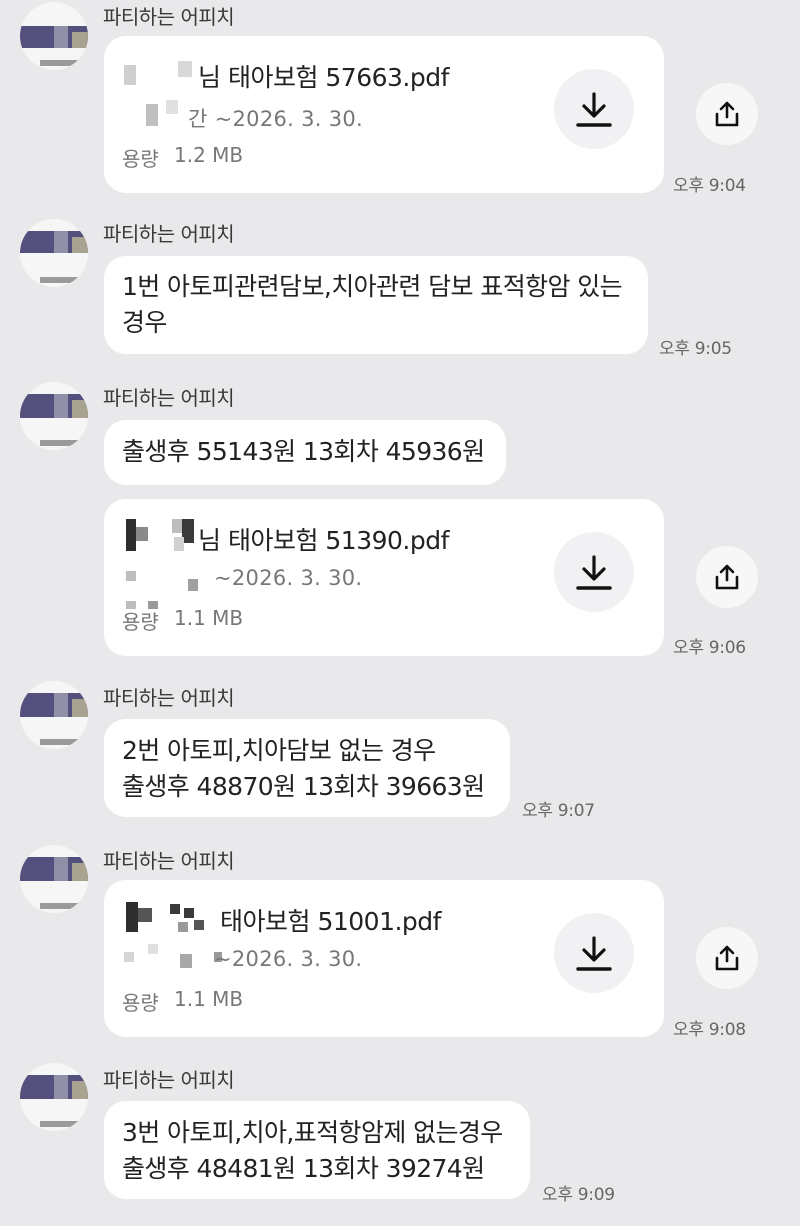 This screenshot has width=800, height=1226. Describe the element at coordinates (578, 1195) in the screenshot. I see `timestamp: 오후 9:09` at that location.